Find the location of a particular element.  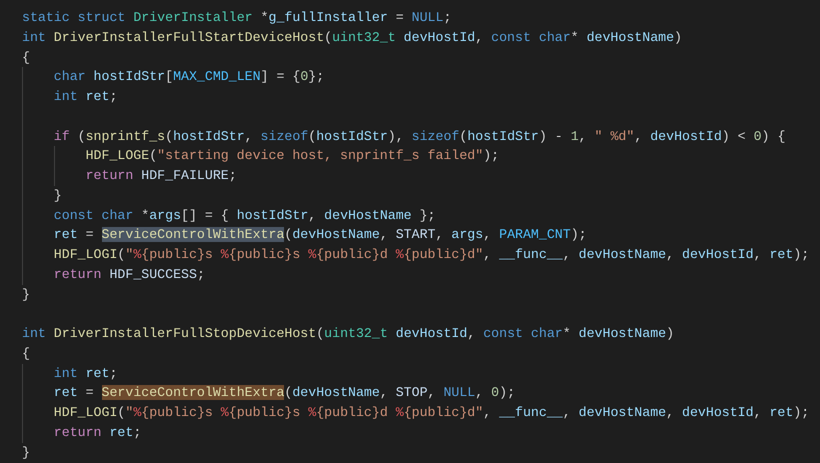

code-line: const char *args[] = { hostIdStr, devHostName }; is located at coordinates (245, 215).